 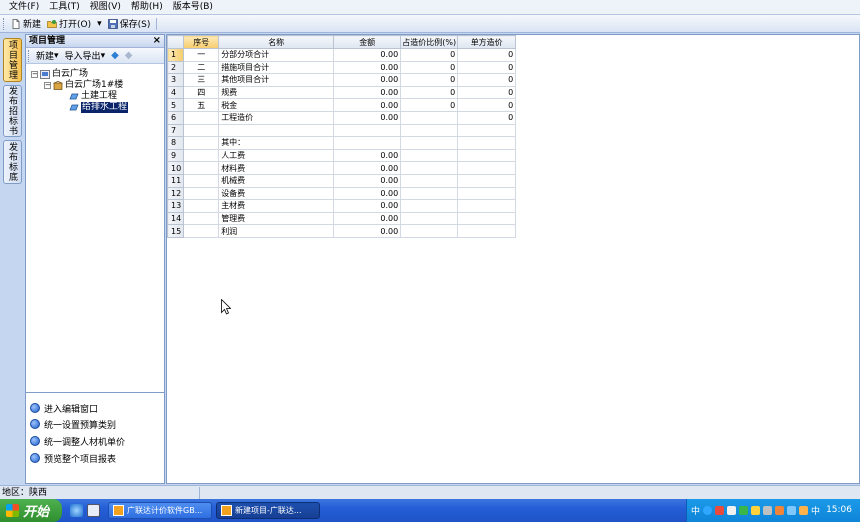 I want to click on name-cell, so click(x=276, y=130).